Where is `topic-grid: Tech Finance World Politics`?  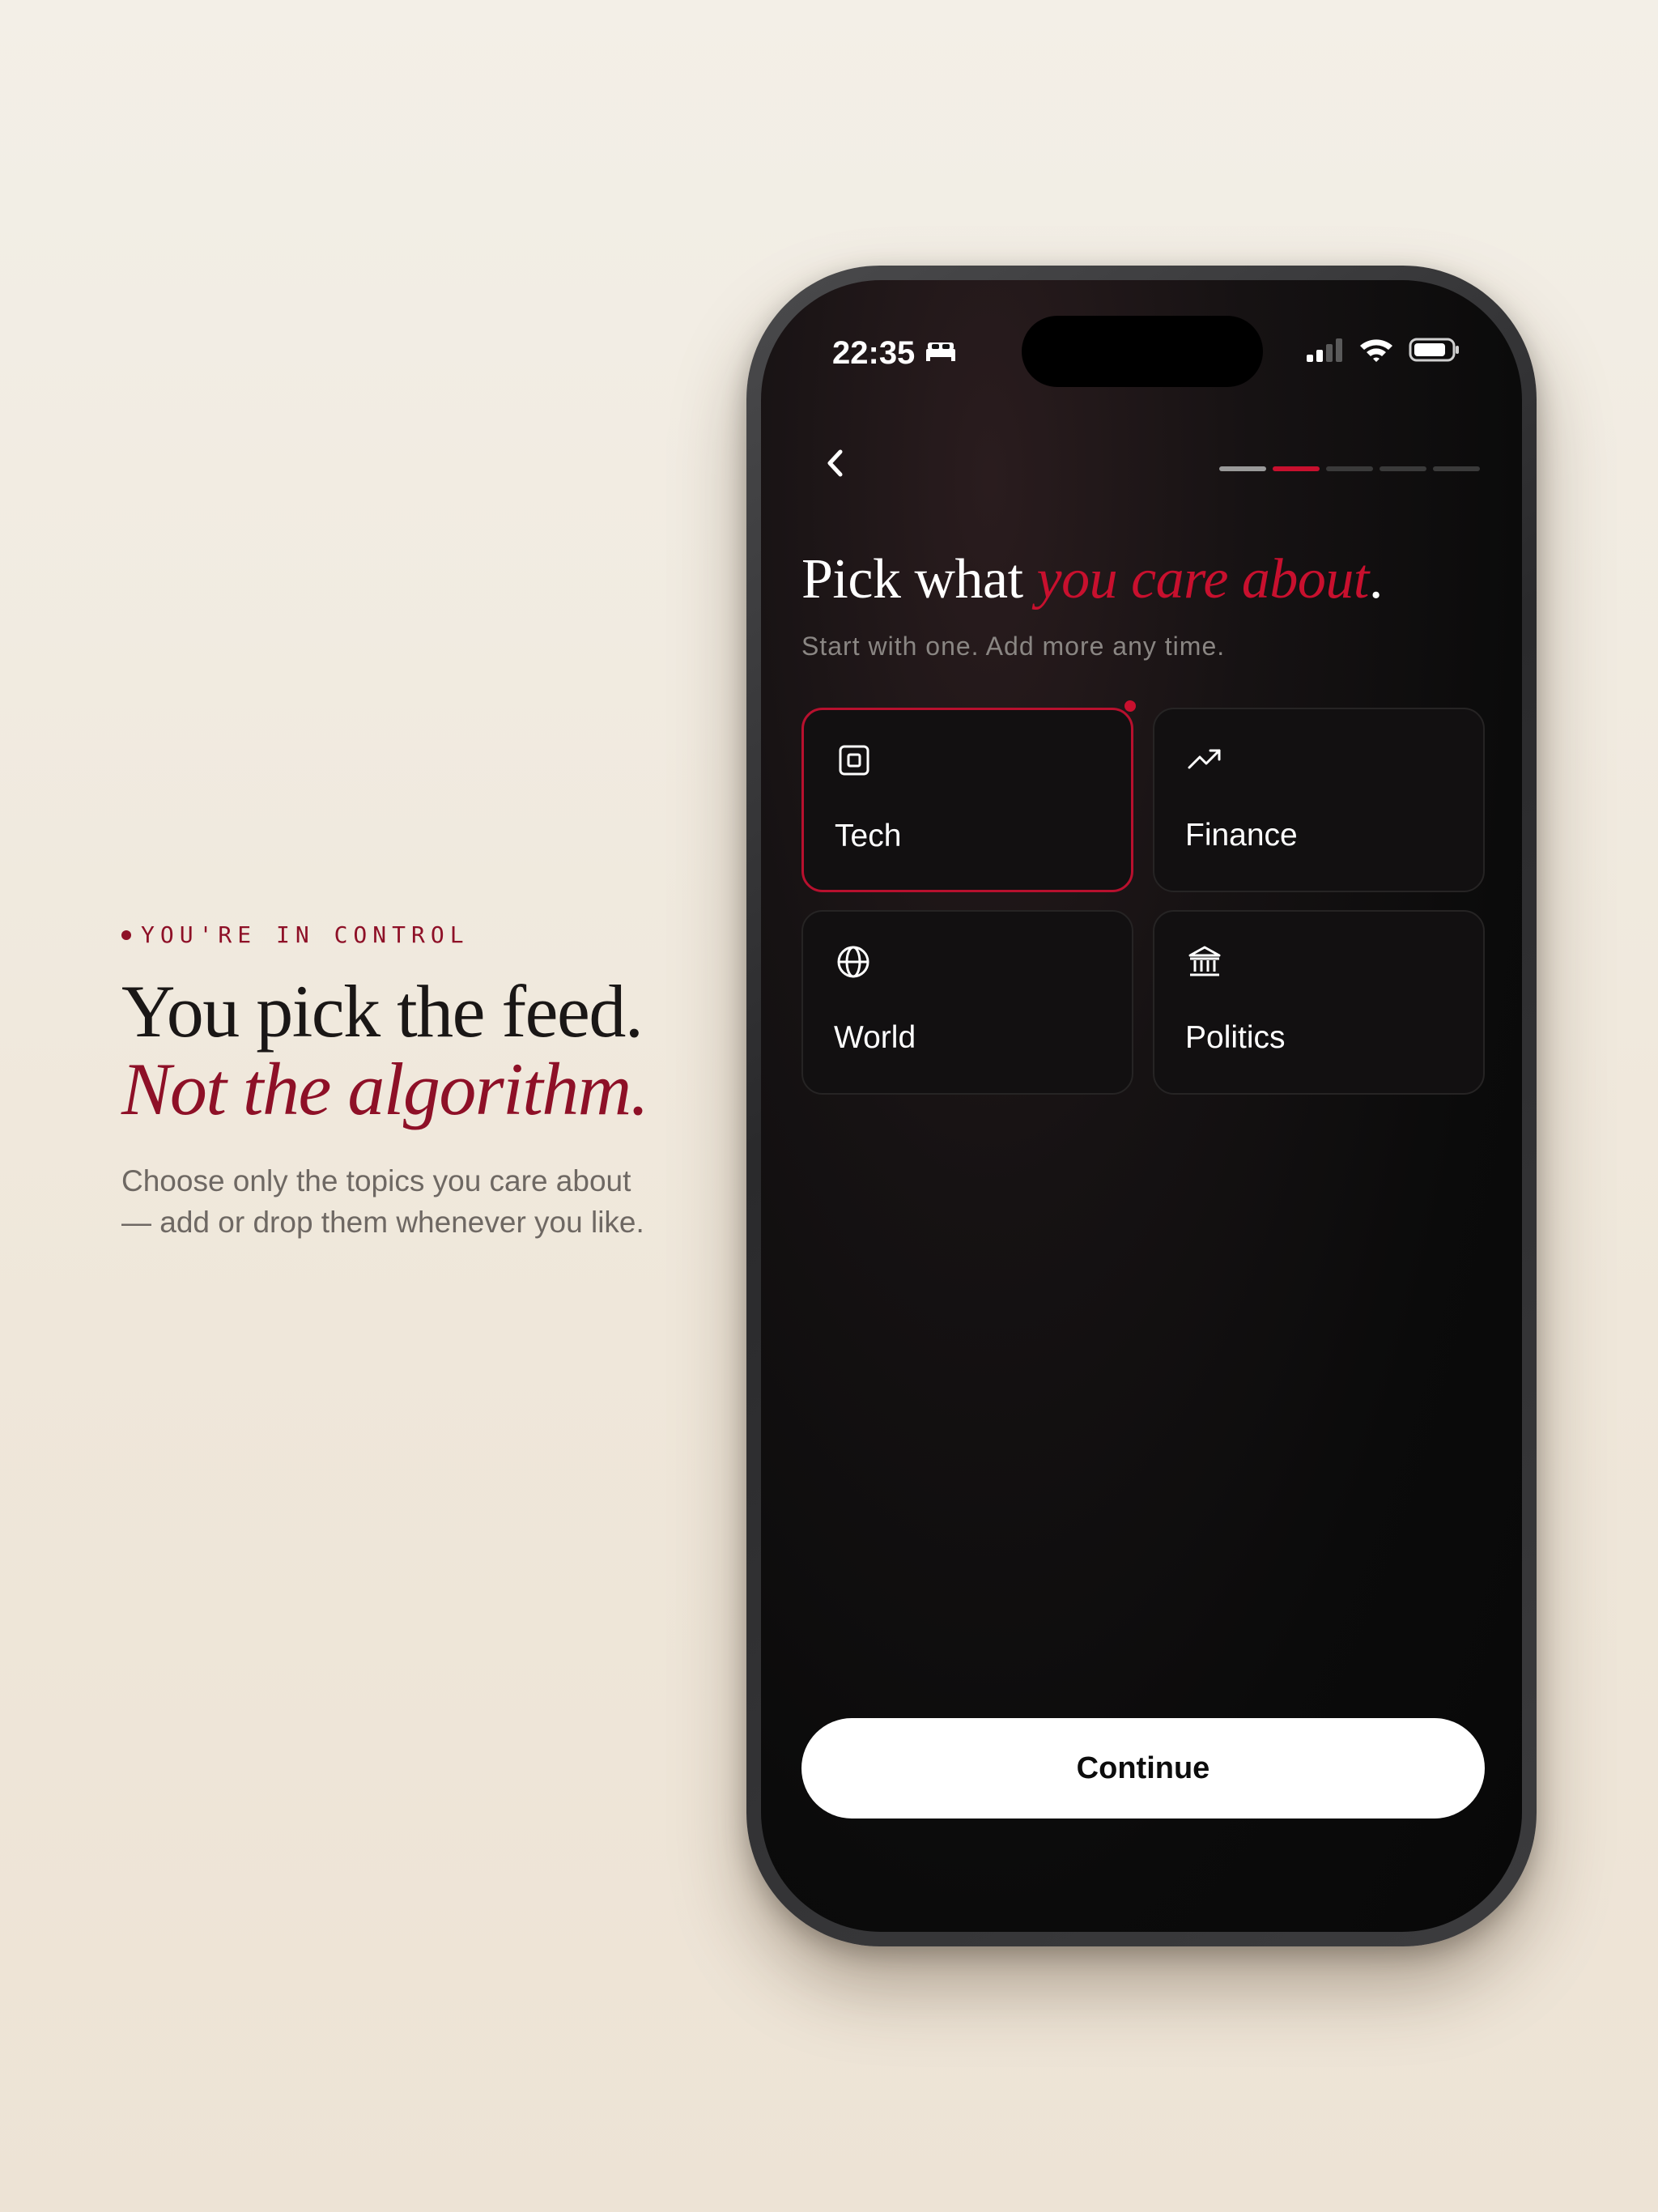
topic-grid: Tech Finance World Politics is located at coordinates (1143, 898).